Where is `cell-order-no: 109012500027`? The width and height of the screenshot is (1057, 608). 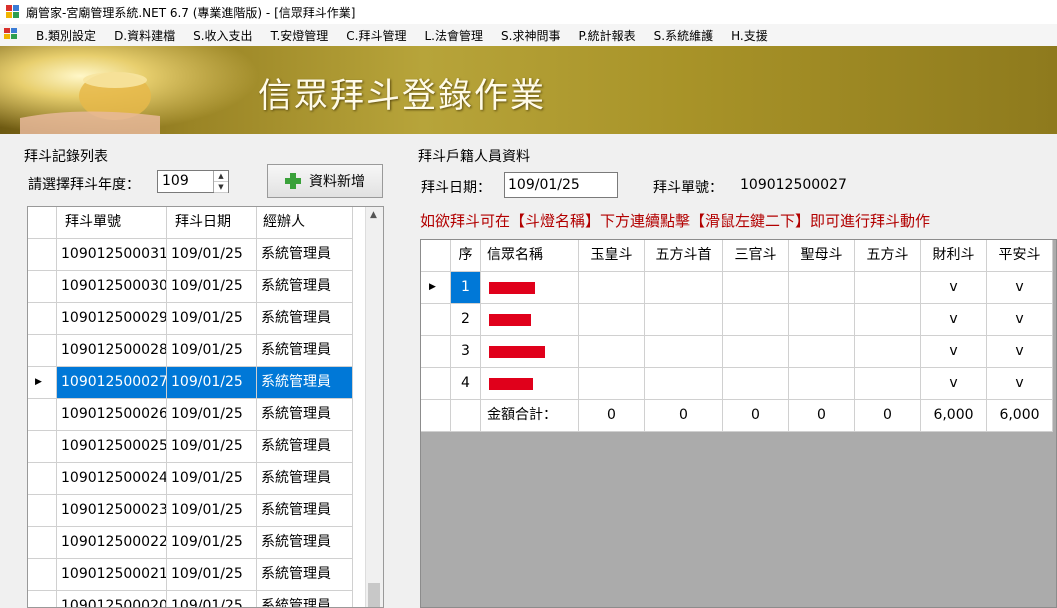
cell-order-no: 109012500027 is located at coordinates (112, 383).